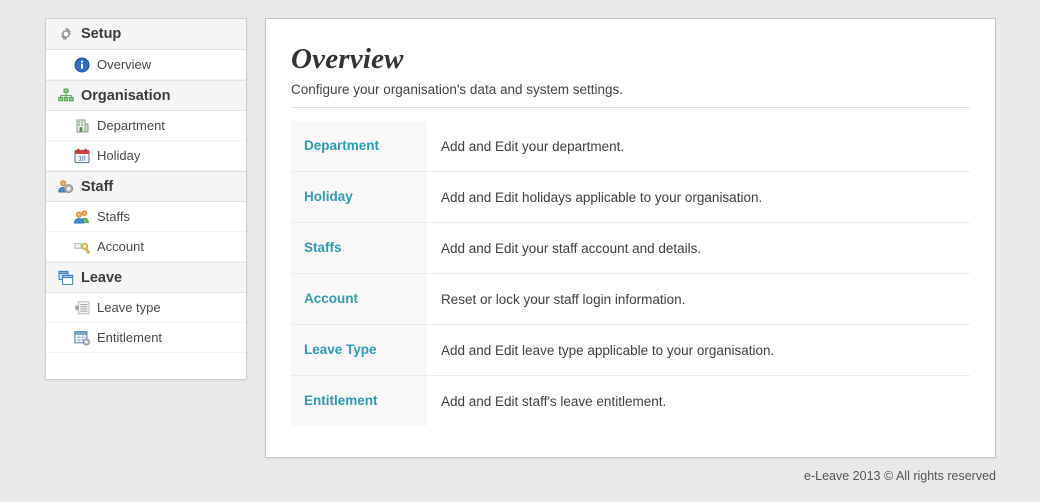  I want to click on sidebar-section-label: Organisation, so click(126, 95).